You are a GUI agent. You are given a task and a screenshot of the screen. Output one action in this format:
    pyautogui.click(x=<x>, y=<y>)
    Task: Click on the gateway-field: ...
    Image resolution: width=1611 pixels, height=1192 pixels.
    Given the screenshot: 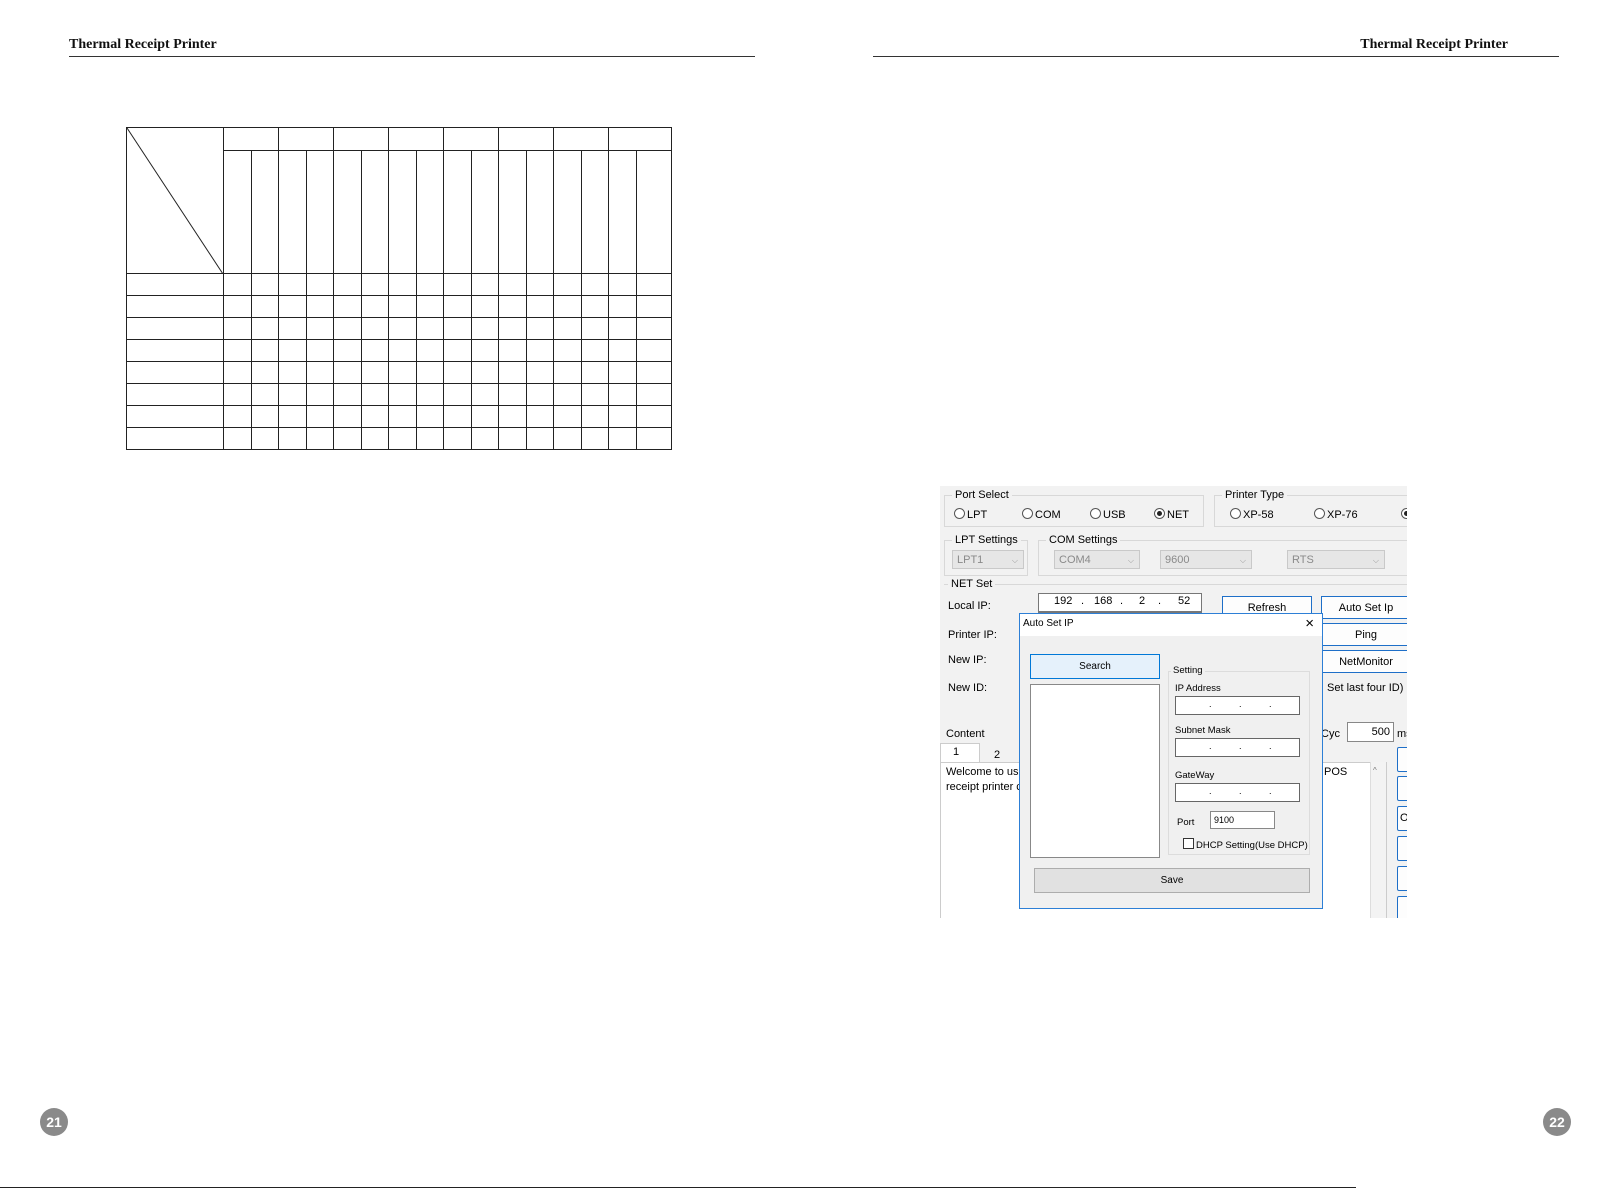 What is the action you would take?
    pyautogui.click(x=1237, y=792)
    